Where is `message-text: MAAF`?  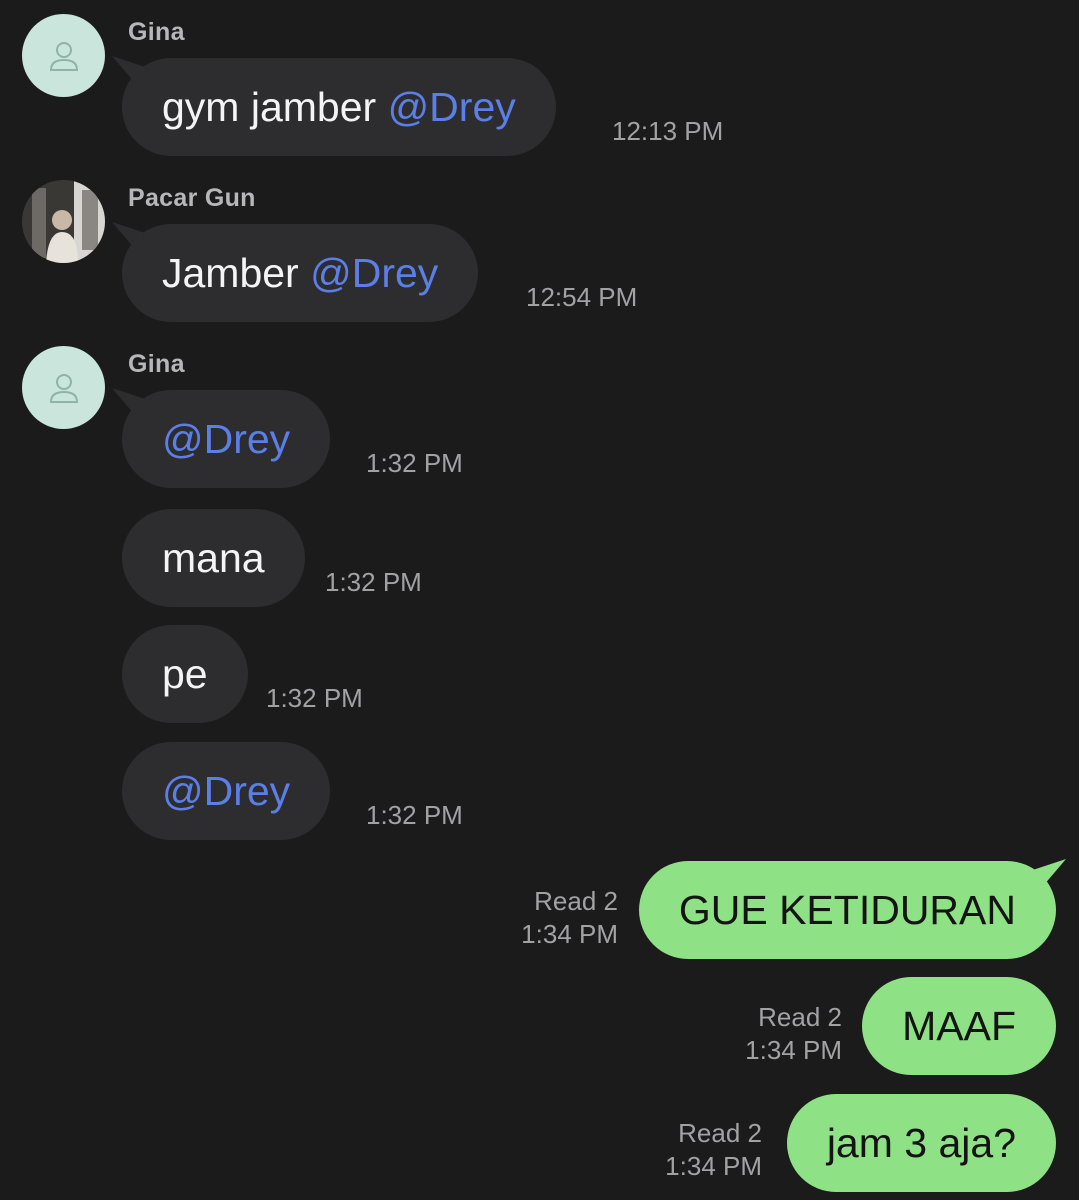
message-text: MAAF is located at coordinates (959, 1025).